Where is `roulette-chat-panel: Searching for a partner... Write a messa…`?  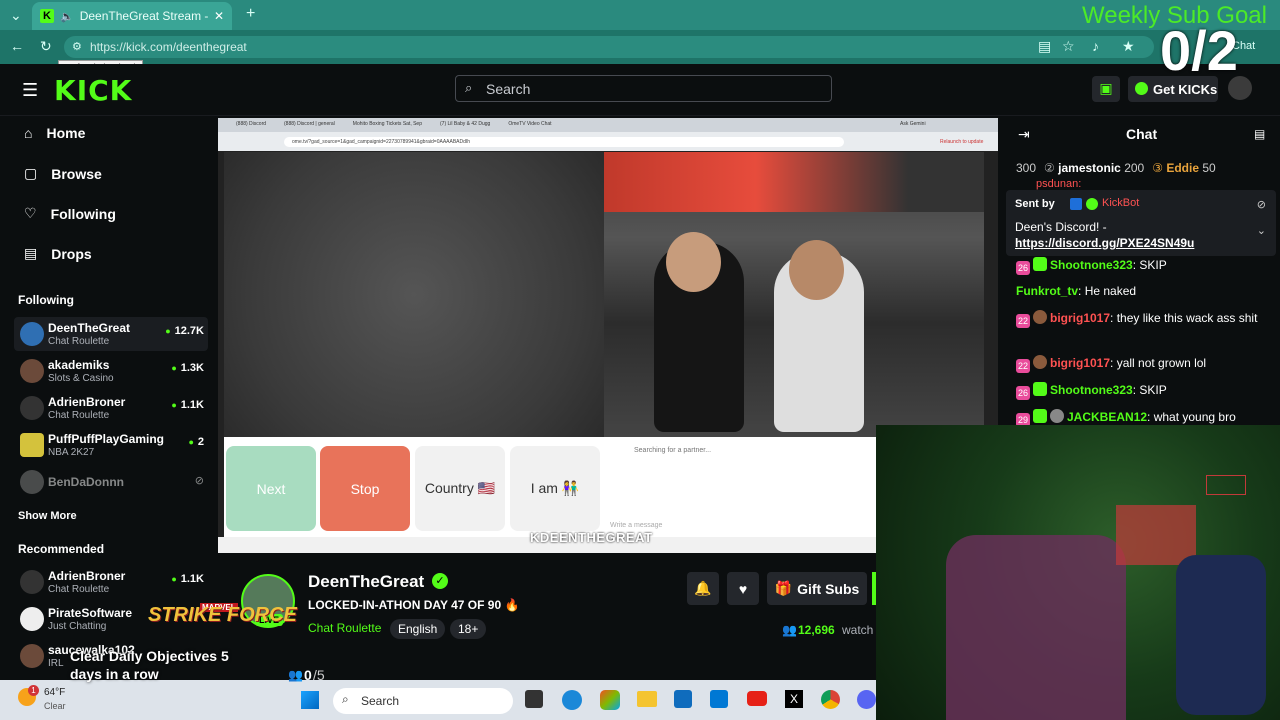
roulette-chat-panel: Searching for a partner... Write a messa… is located at coordinates (740, 487).